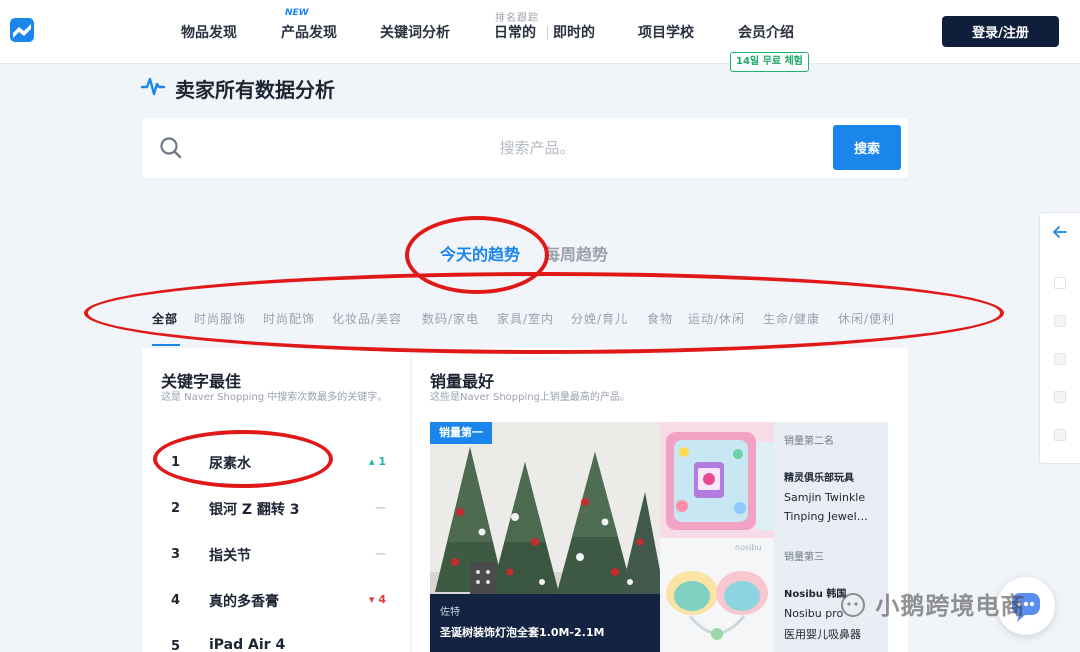 The height and width of the screenshot is (652, 1080). What do you see at coordinates (545, 623) in the screenshot?
I see `bestseller-caption: 佐特 圣诞树装饰灯泡全套1.0M-2.1M` at bounding box center [545, 623].